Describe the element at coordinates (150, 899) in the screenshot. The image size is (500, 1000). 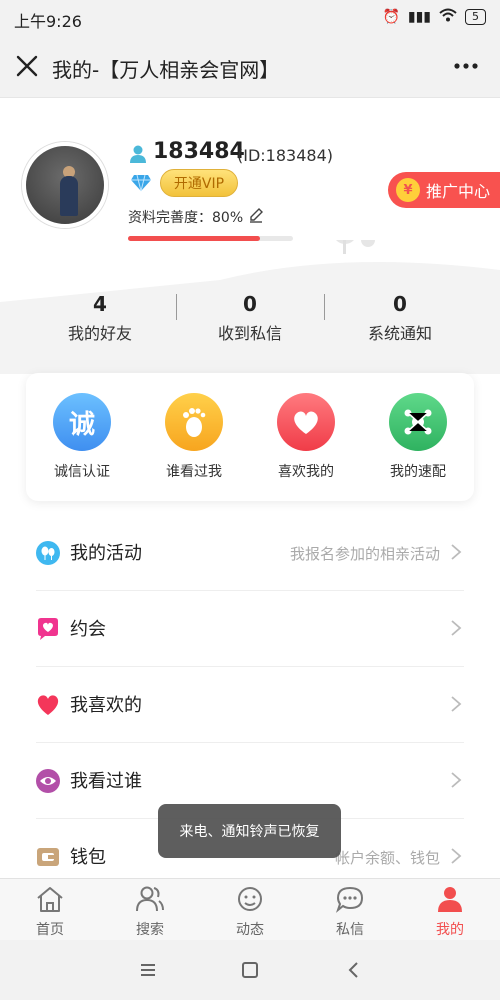
I see `search-people-icon` at that location.